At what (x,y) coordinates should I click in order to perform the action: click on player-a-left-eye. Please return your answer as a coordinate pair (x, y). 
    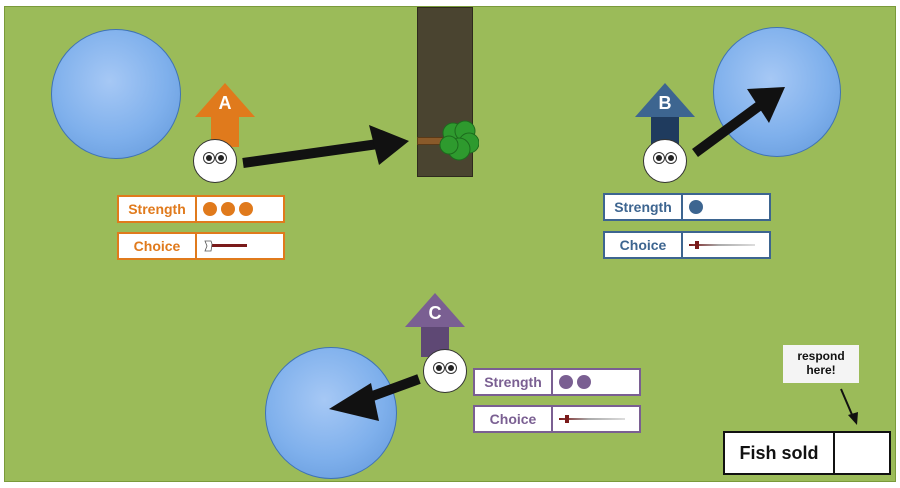
    Looking at the image, I should click on (209, 158).